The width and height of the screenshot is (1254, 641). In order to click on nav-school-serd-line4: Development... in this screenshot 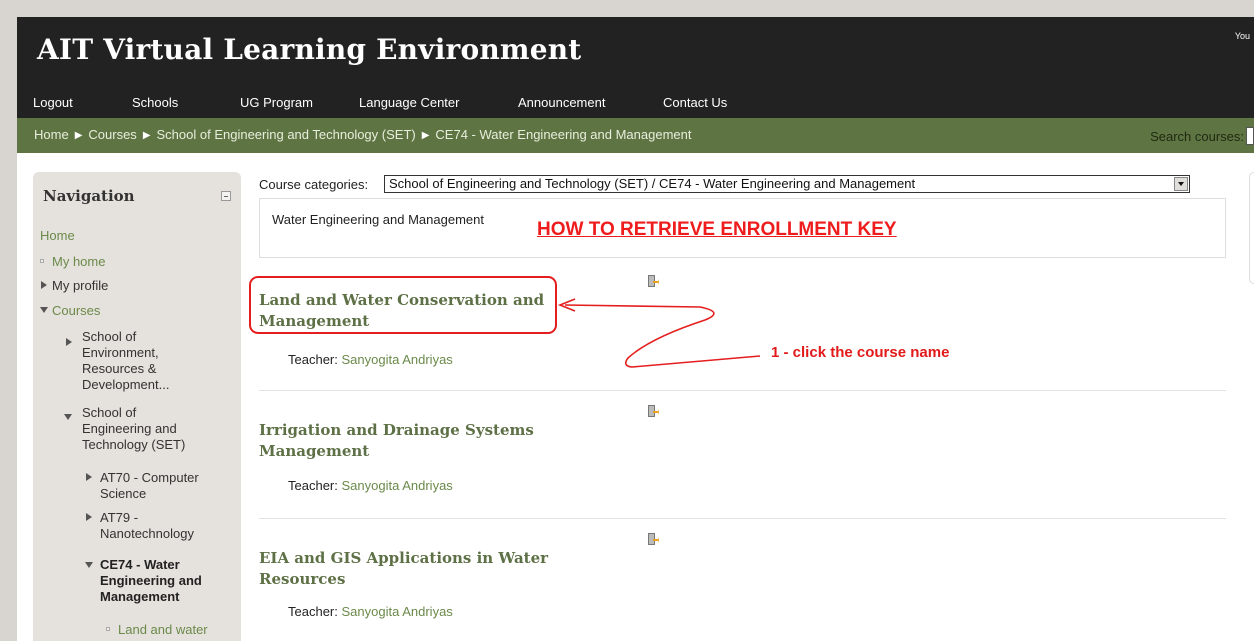, I will do `click(125, 385)`.